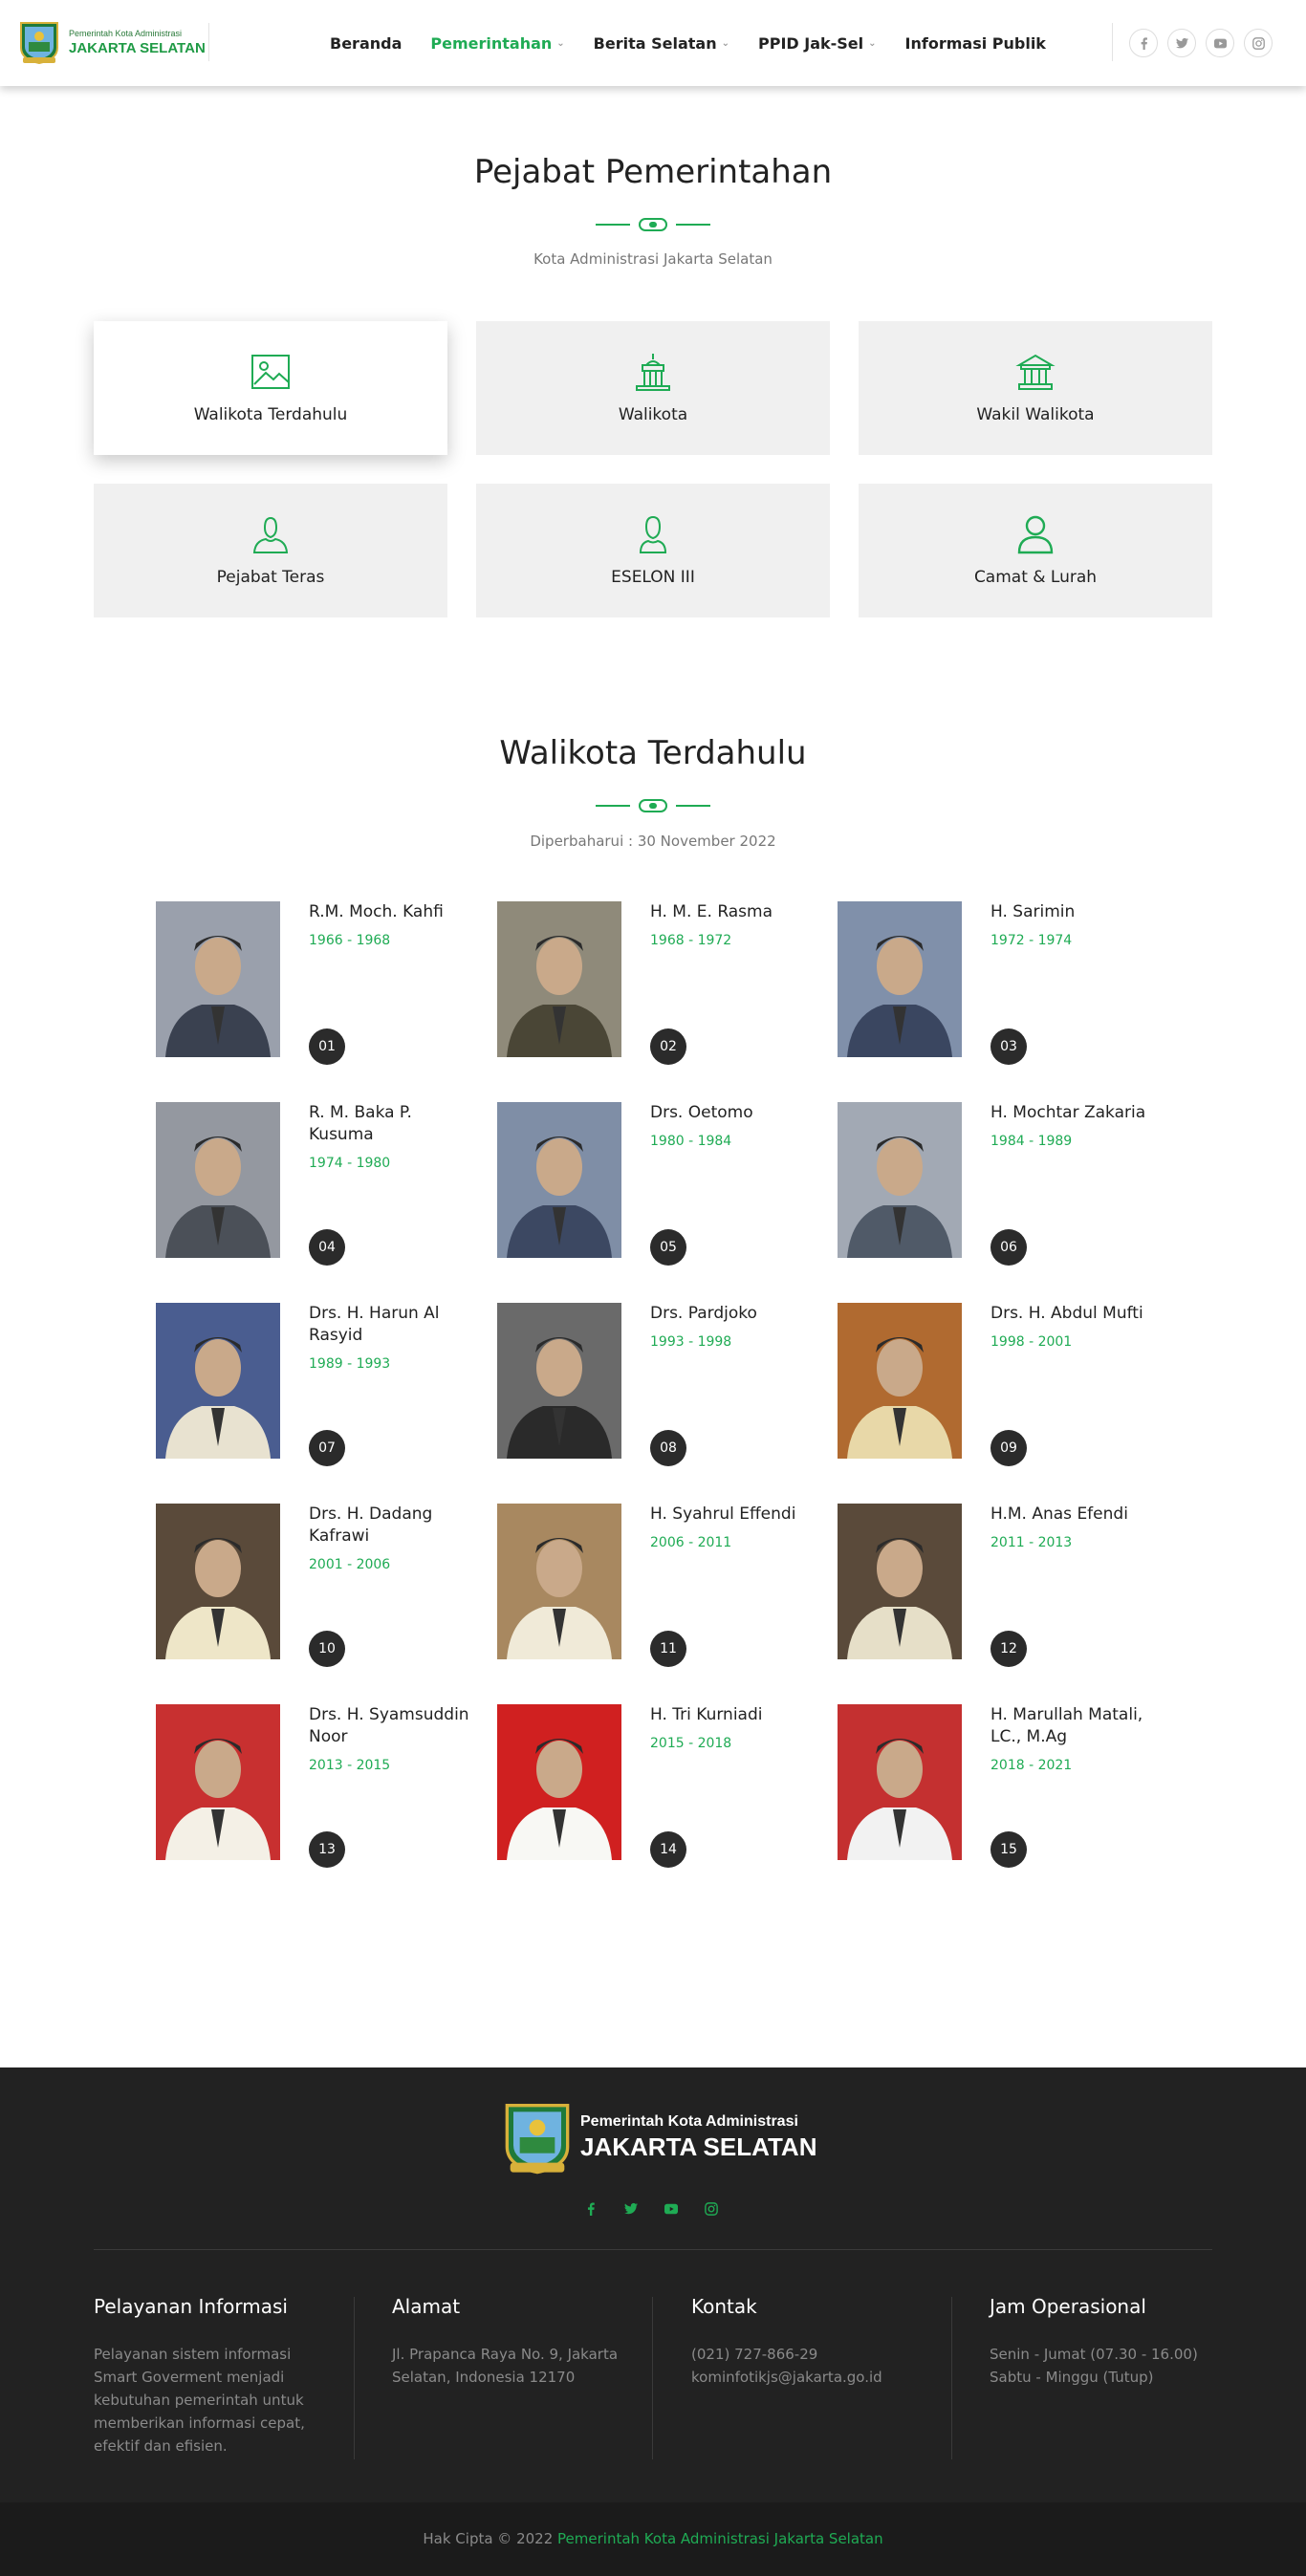 Image resolution: width=1306 pixels, height=2576 pixels. I want to click on footer-divider, so click(653, 2249).